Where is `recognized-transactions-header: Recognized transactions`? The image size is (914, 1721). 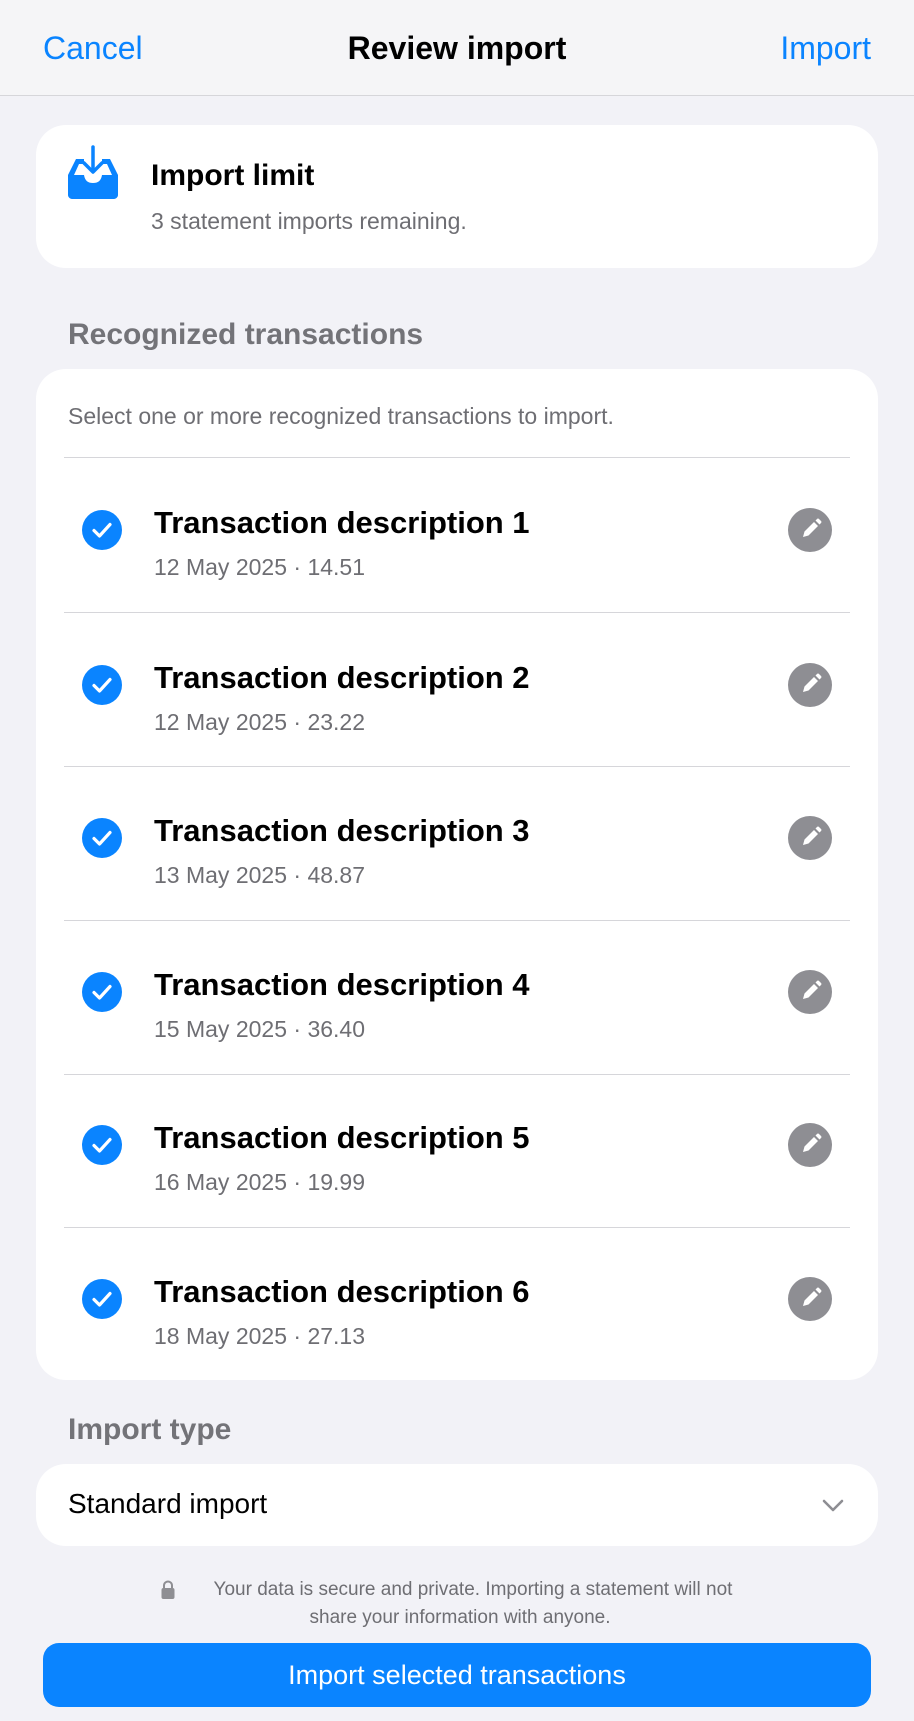 recognized-transactions-header: Recognized transactions is located at coordinates (246, 334).